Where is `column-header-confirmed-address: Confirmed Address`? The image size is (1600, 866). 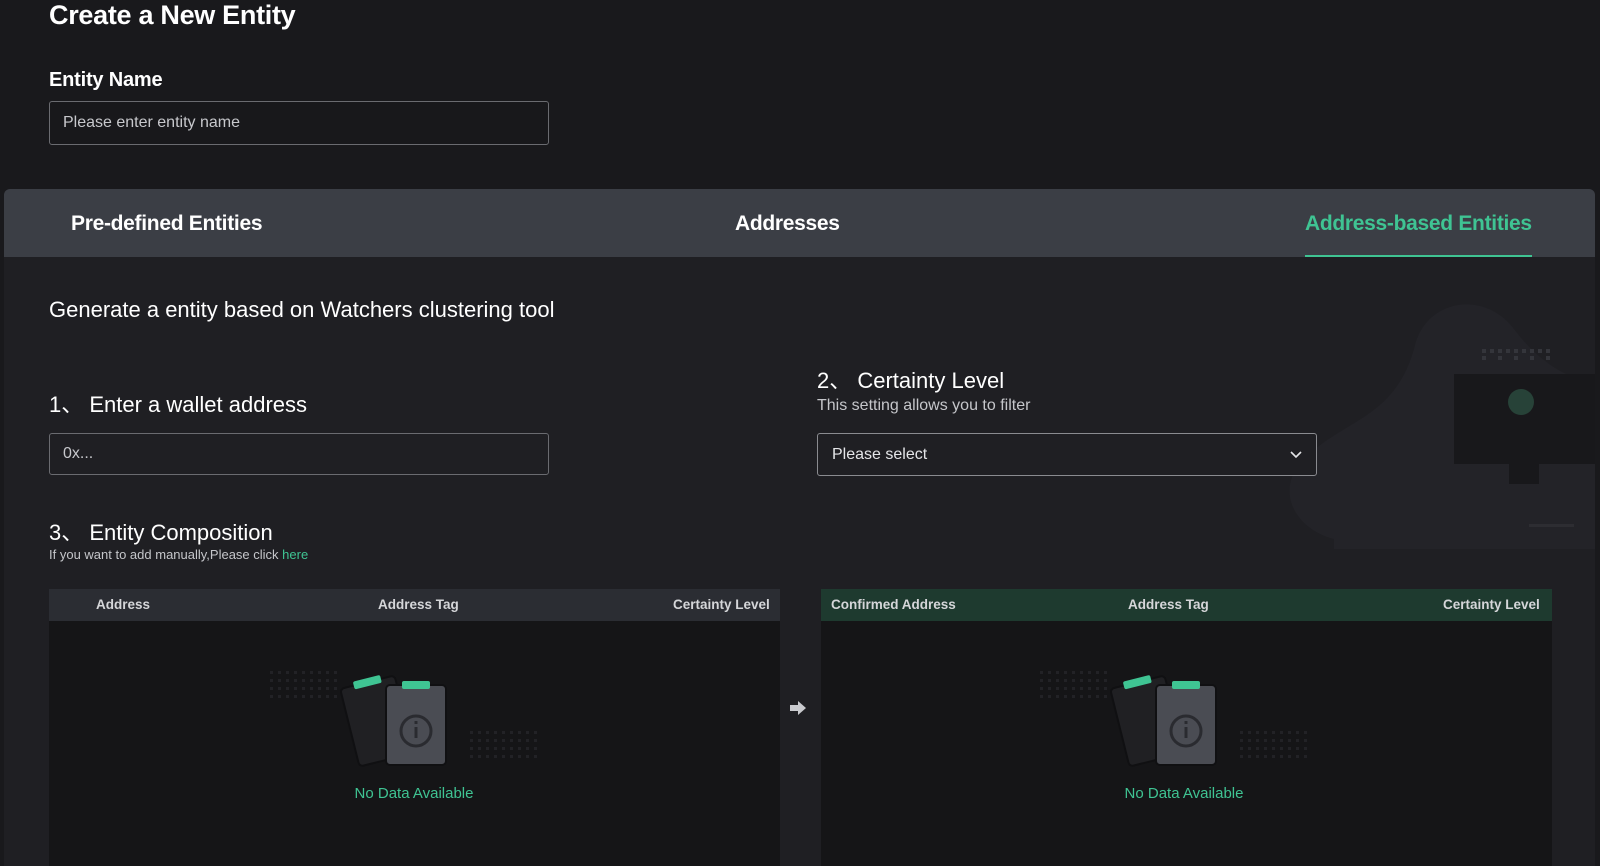 column-header-confirmed-address: Confirmed Address is located at coordinates (893, 604).